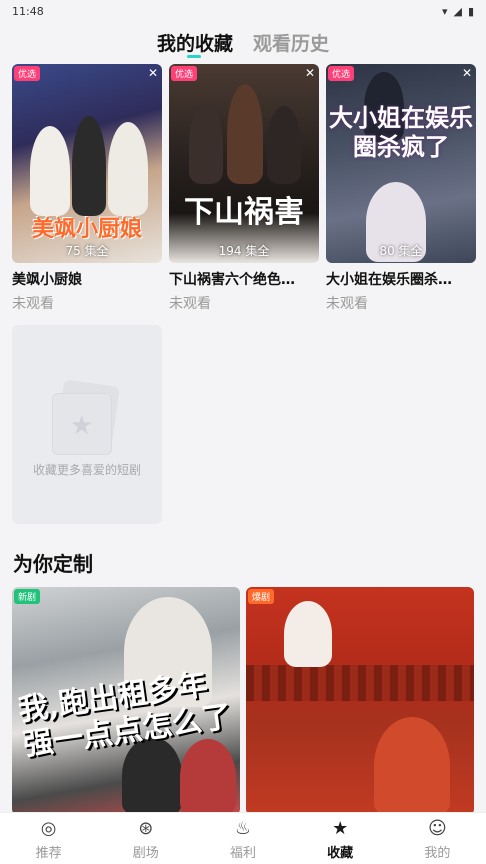  Describe the element at coordinates (437, 839) in the screenshot. I see `nav-item-profile: ☺ 我的` at that location.